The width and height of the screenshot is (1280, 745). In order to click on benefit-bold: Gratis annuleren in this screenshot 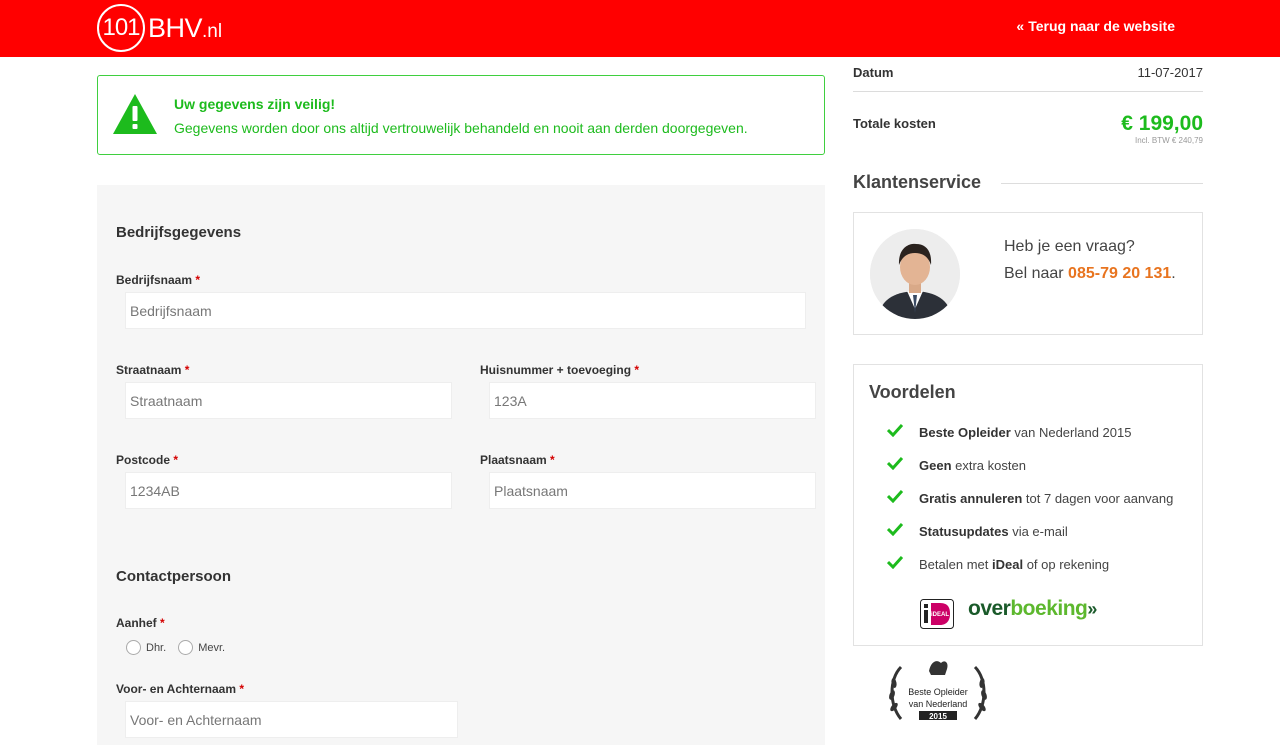, I will do `click(971, 498)`.